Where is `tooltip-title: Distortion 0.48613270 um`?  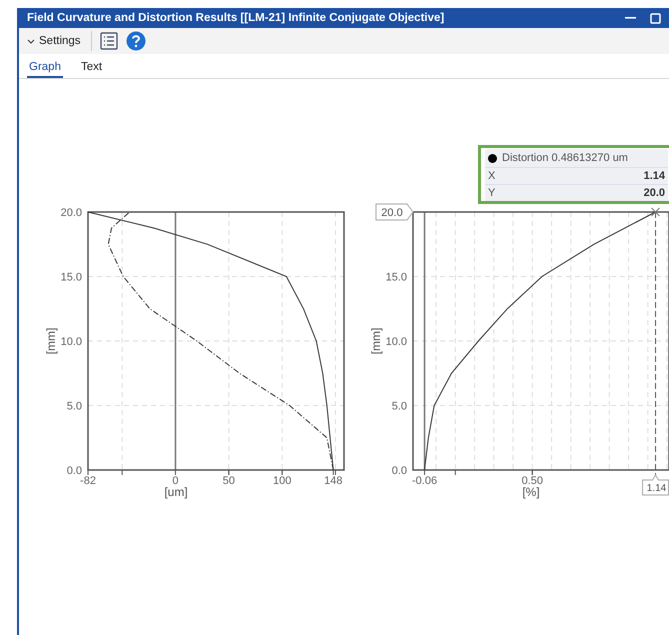
tooltip-title: Distortion 0.48613270 um is located at coordinates (565, 158).